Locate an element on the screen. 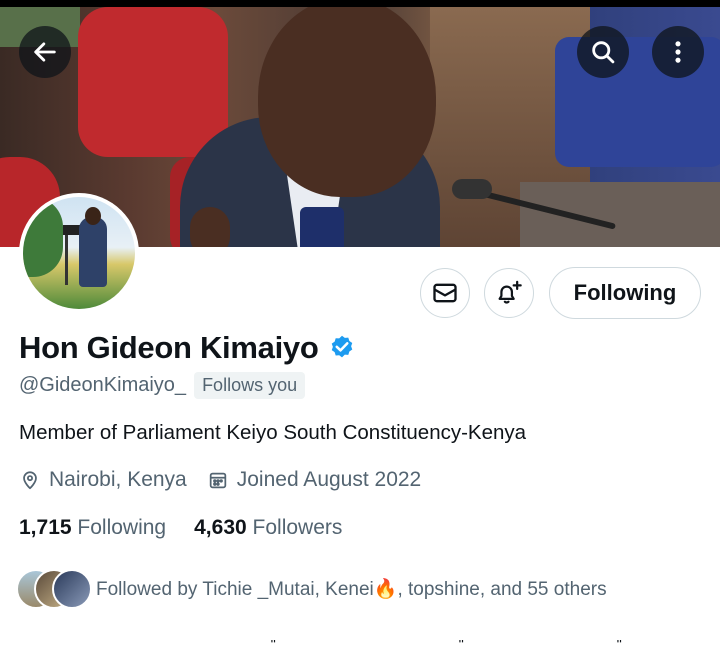 The image size is (720, 648). status-bar-edge is located at coordinates (360, 3).